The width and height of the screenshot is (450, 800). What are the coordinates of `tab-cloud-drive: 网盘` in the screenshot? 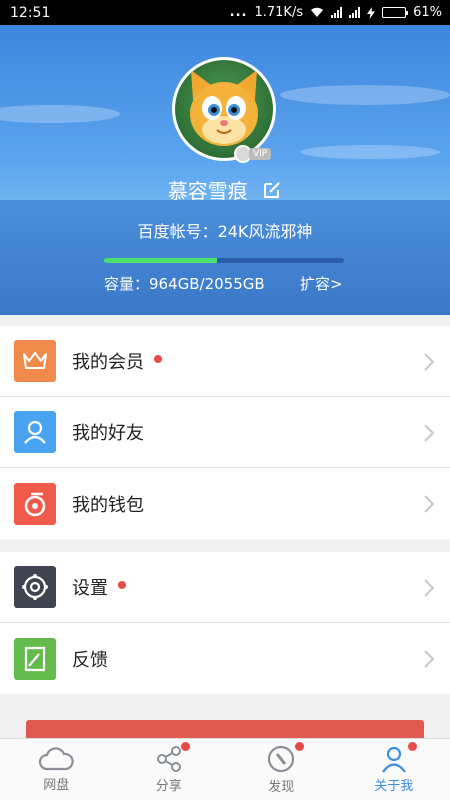 It's located at (56, 769).